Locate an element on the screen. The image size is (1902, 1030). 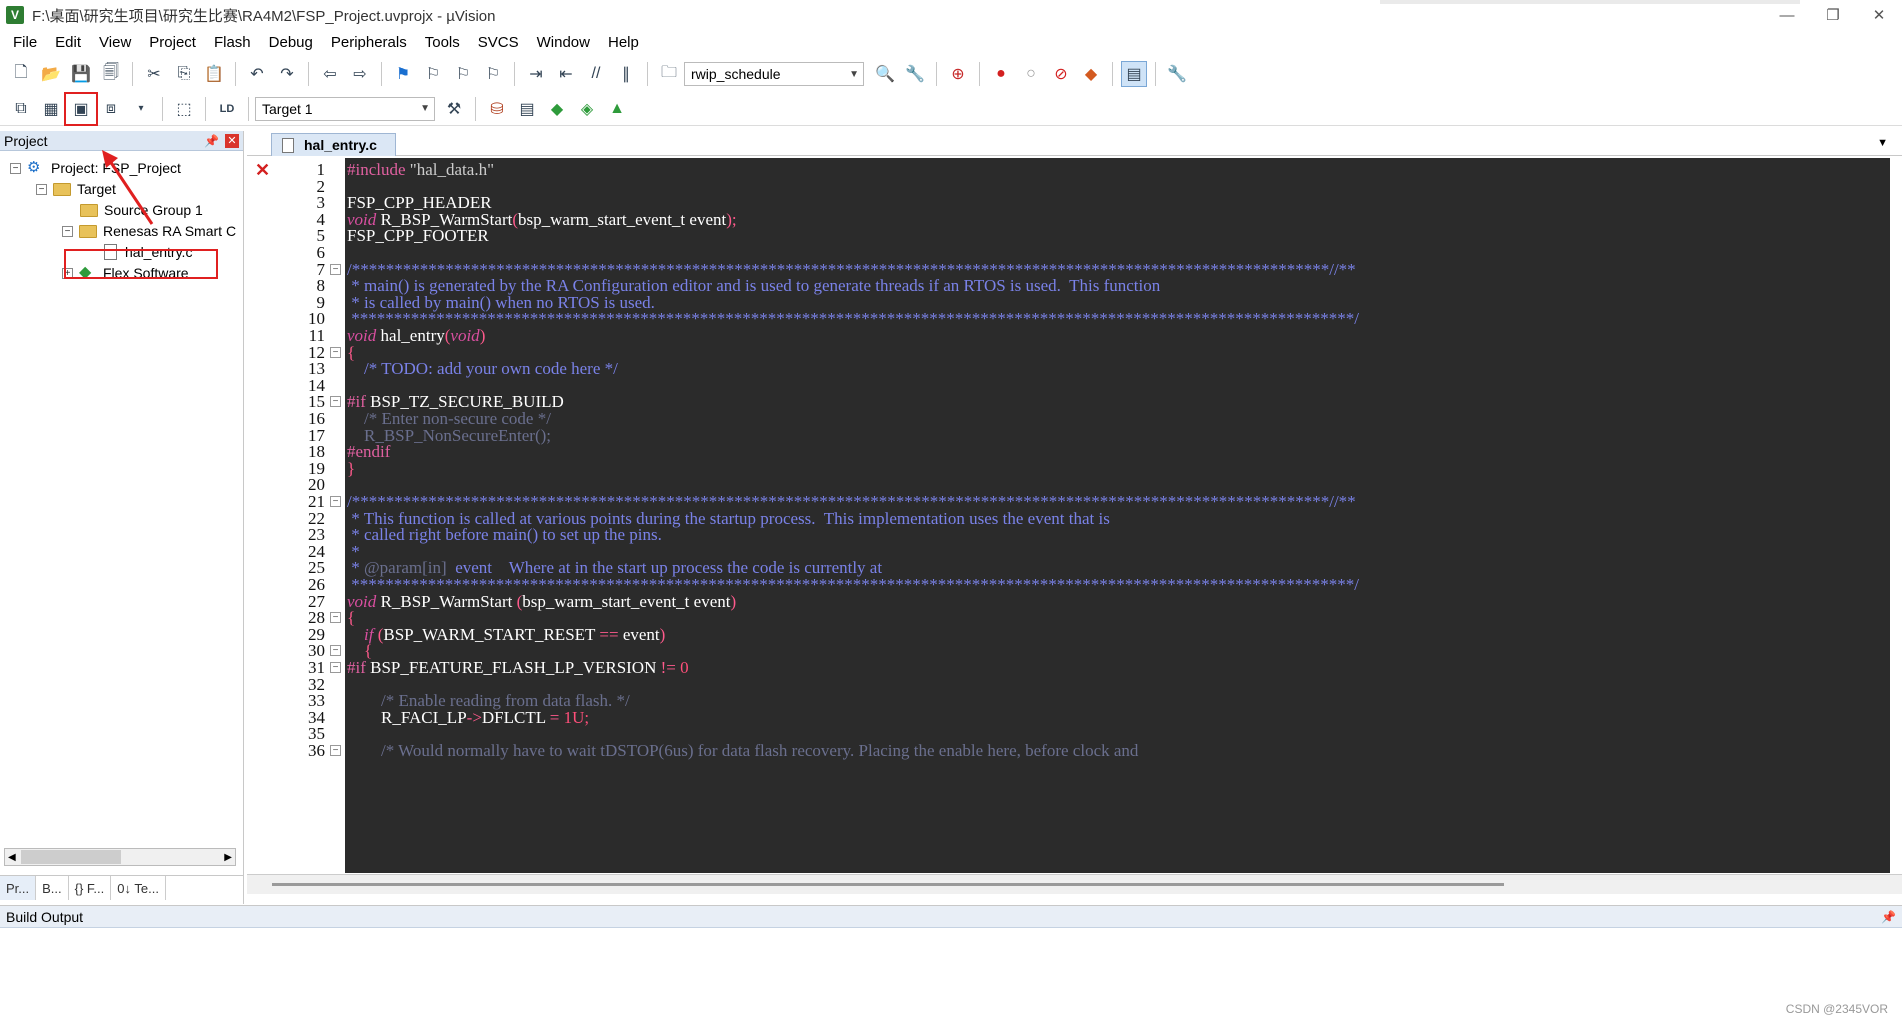
rebuild-icon: ▣ is located at coordinates (81, 108).